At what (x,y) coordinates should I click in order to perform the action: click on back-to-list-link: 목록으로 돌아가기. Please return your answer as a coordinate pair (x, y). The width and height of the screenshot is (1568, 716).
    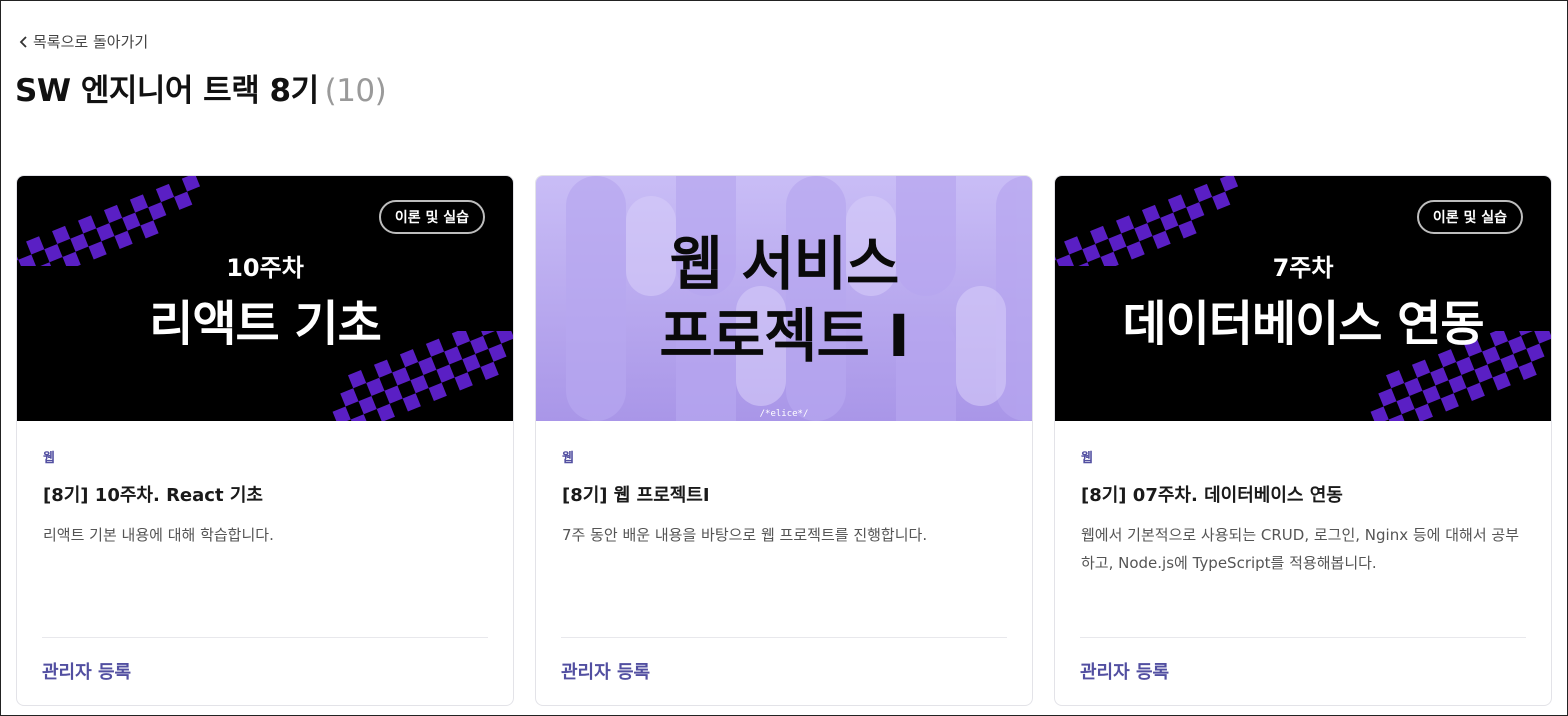
    Looking at the image, I should click on (82, 41).